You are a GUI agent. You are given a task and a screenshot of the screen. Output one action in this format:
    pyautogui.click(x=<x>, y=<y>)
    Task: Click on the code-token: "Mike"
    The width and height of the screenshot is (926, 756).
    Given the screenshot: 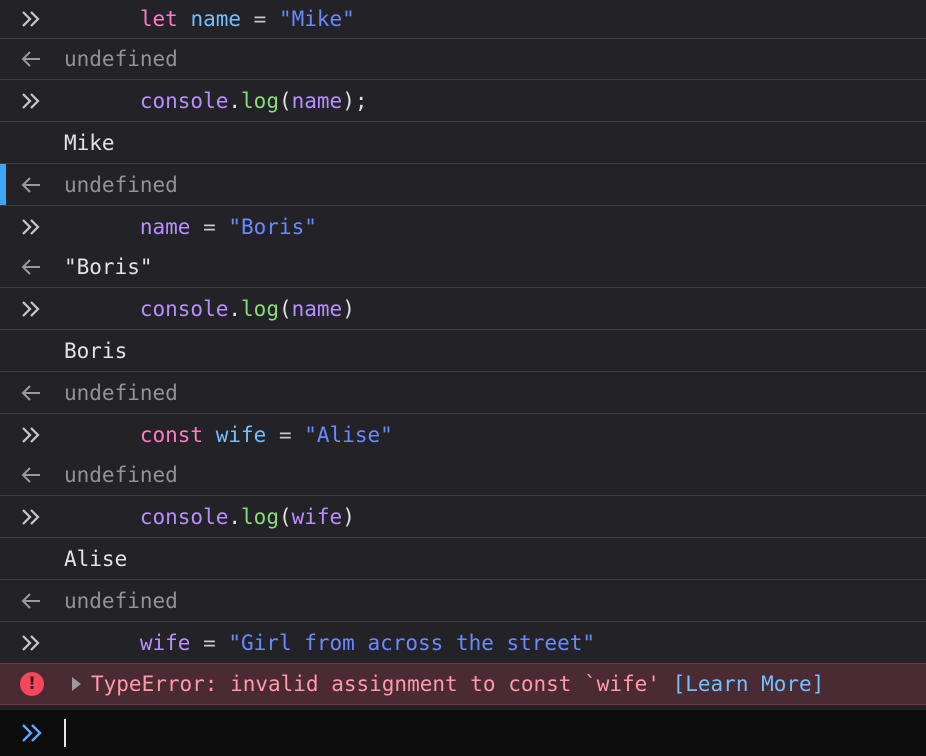 What is the action you would take?
    pyautogui.click(x=316, y=19)
    